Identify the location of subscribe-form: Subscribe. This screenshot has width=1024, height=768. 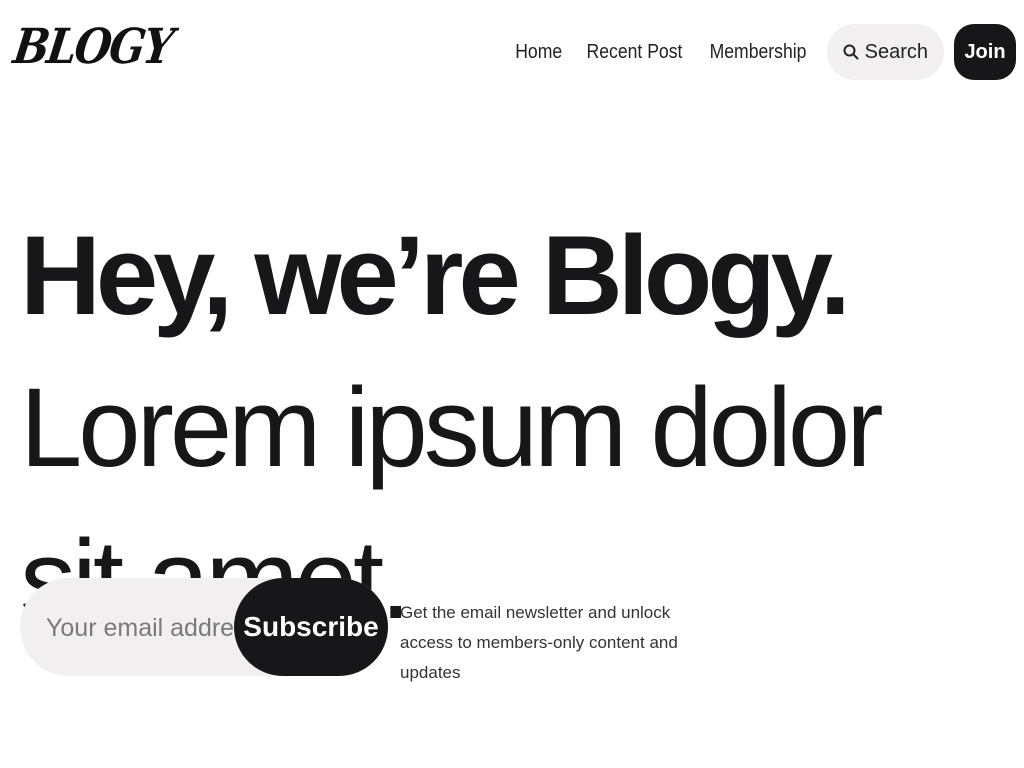
(204, 628).